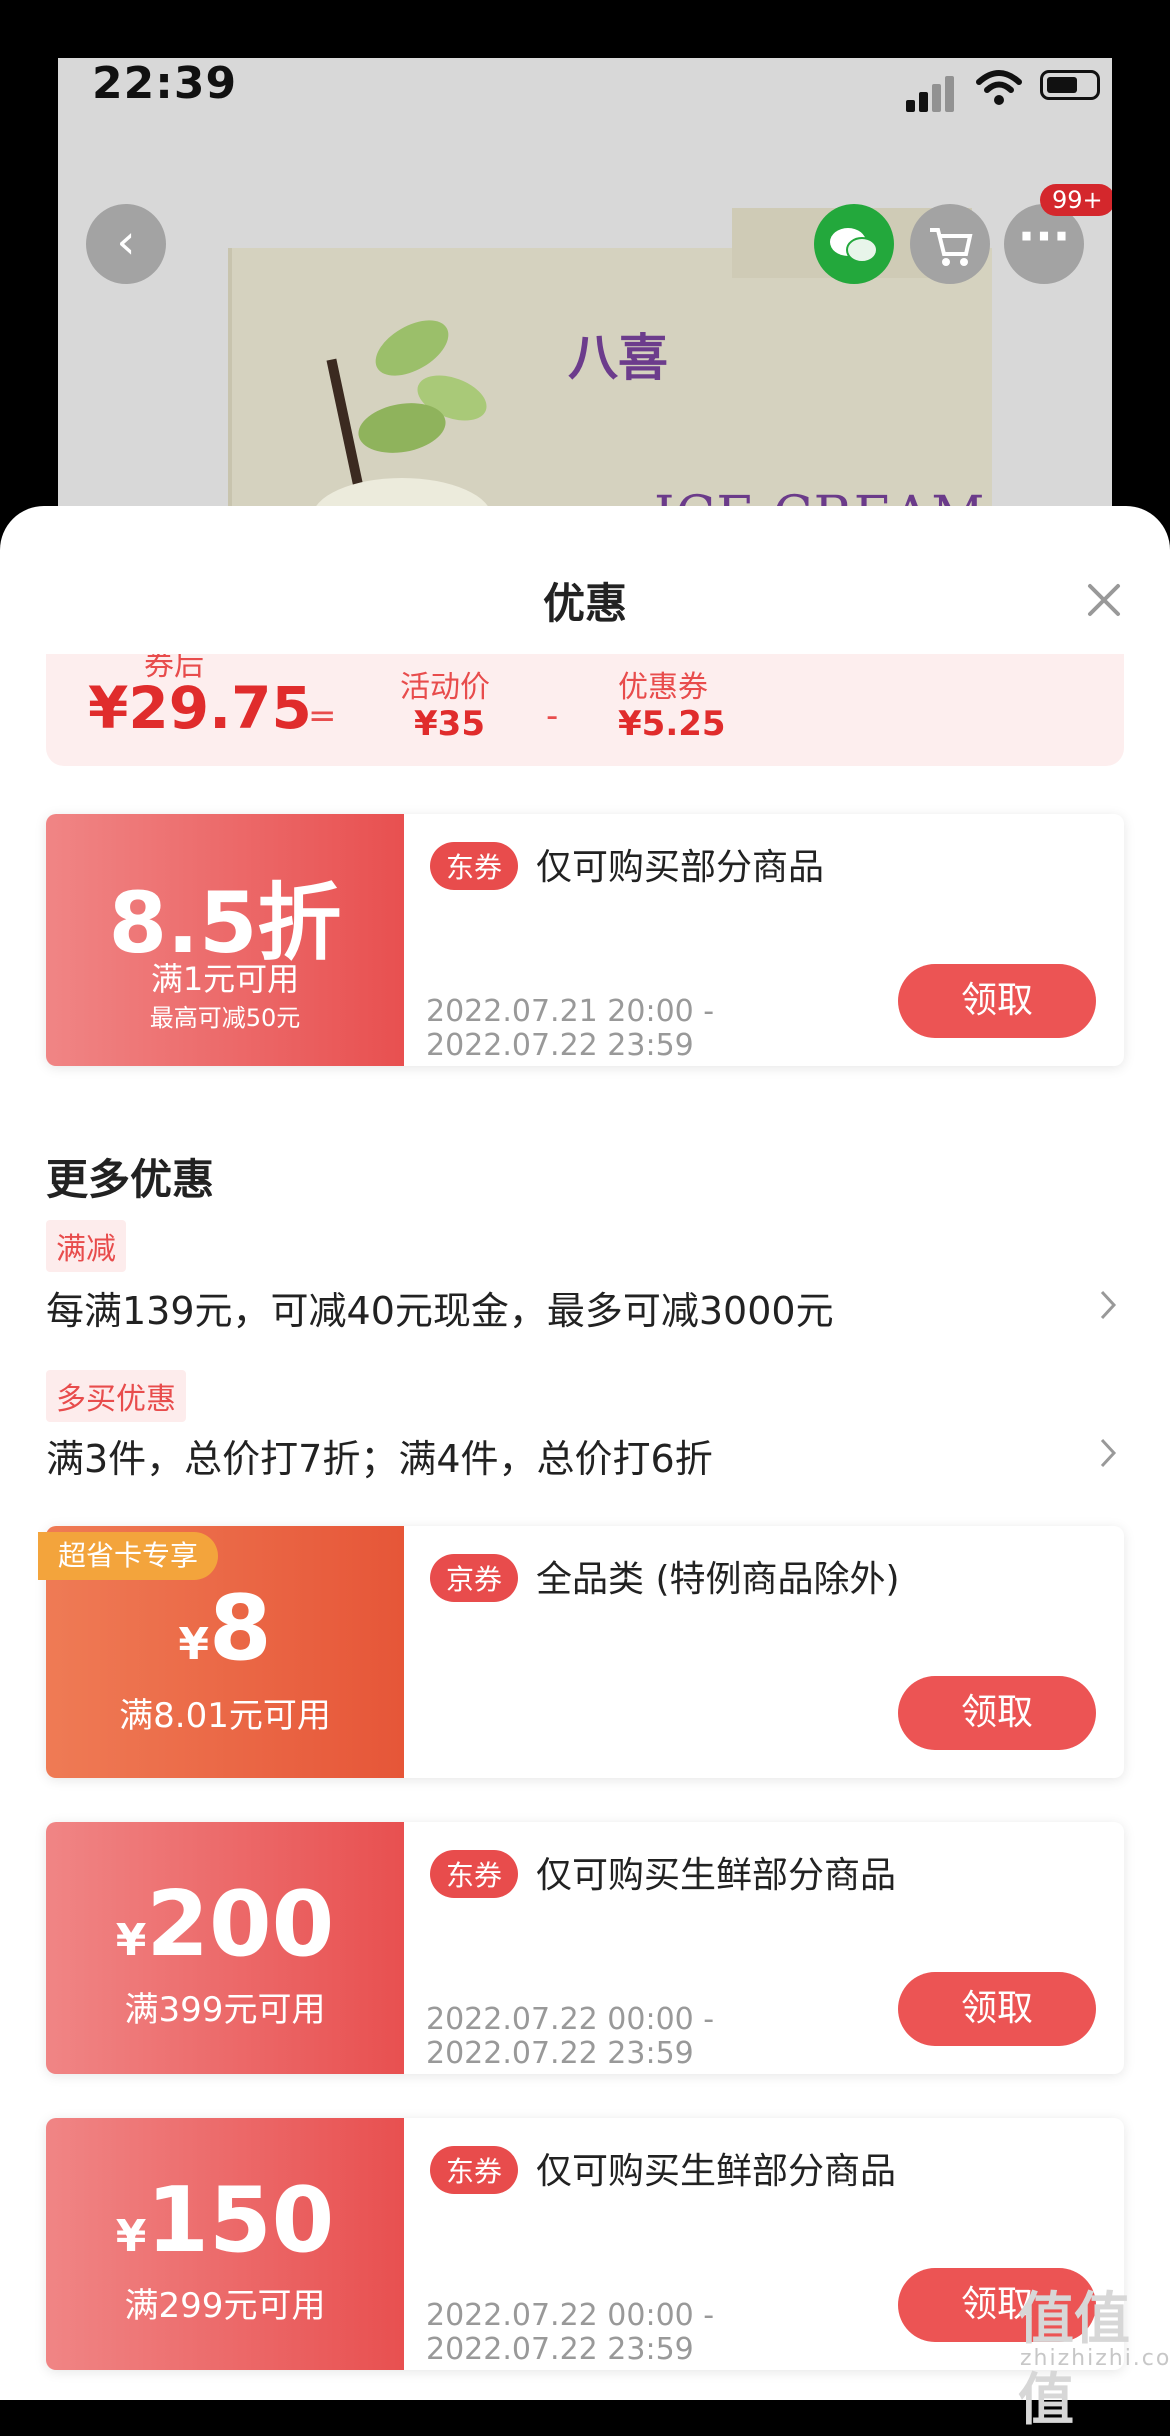 This screenshot has width=1170, height=2436. I want to click on promo-text: 每满139元，可减40元现金，最多可减3000元, so click(440, 1311).